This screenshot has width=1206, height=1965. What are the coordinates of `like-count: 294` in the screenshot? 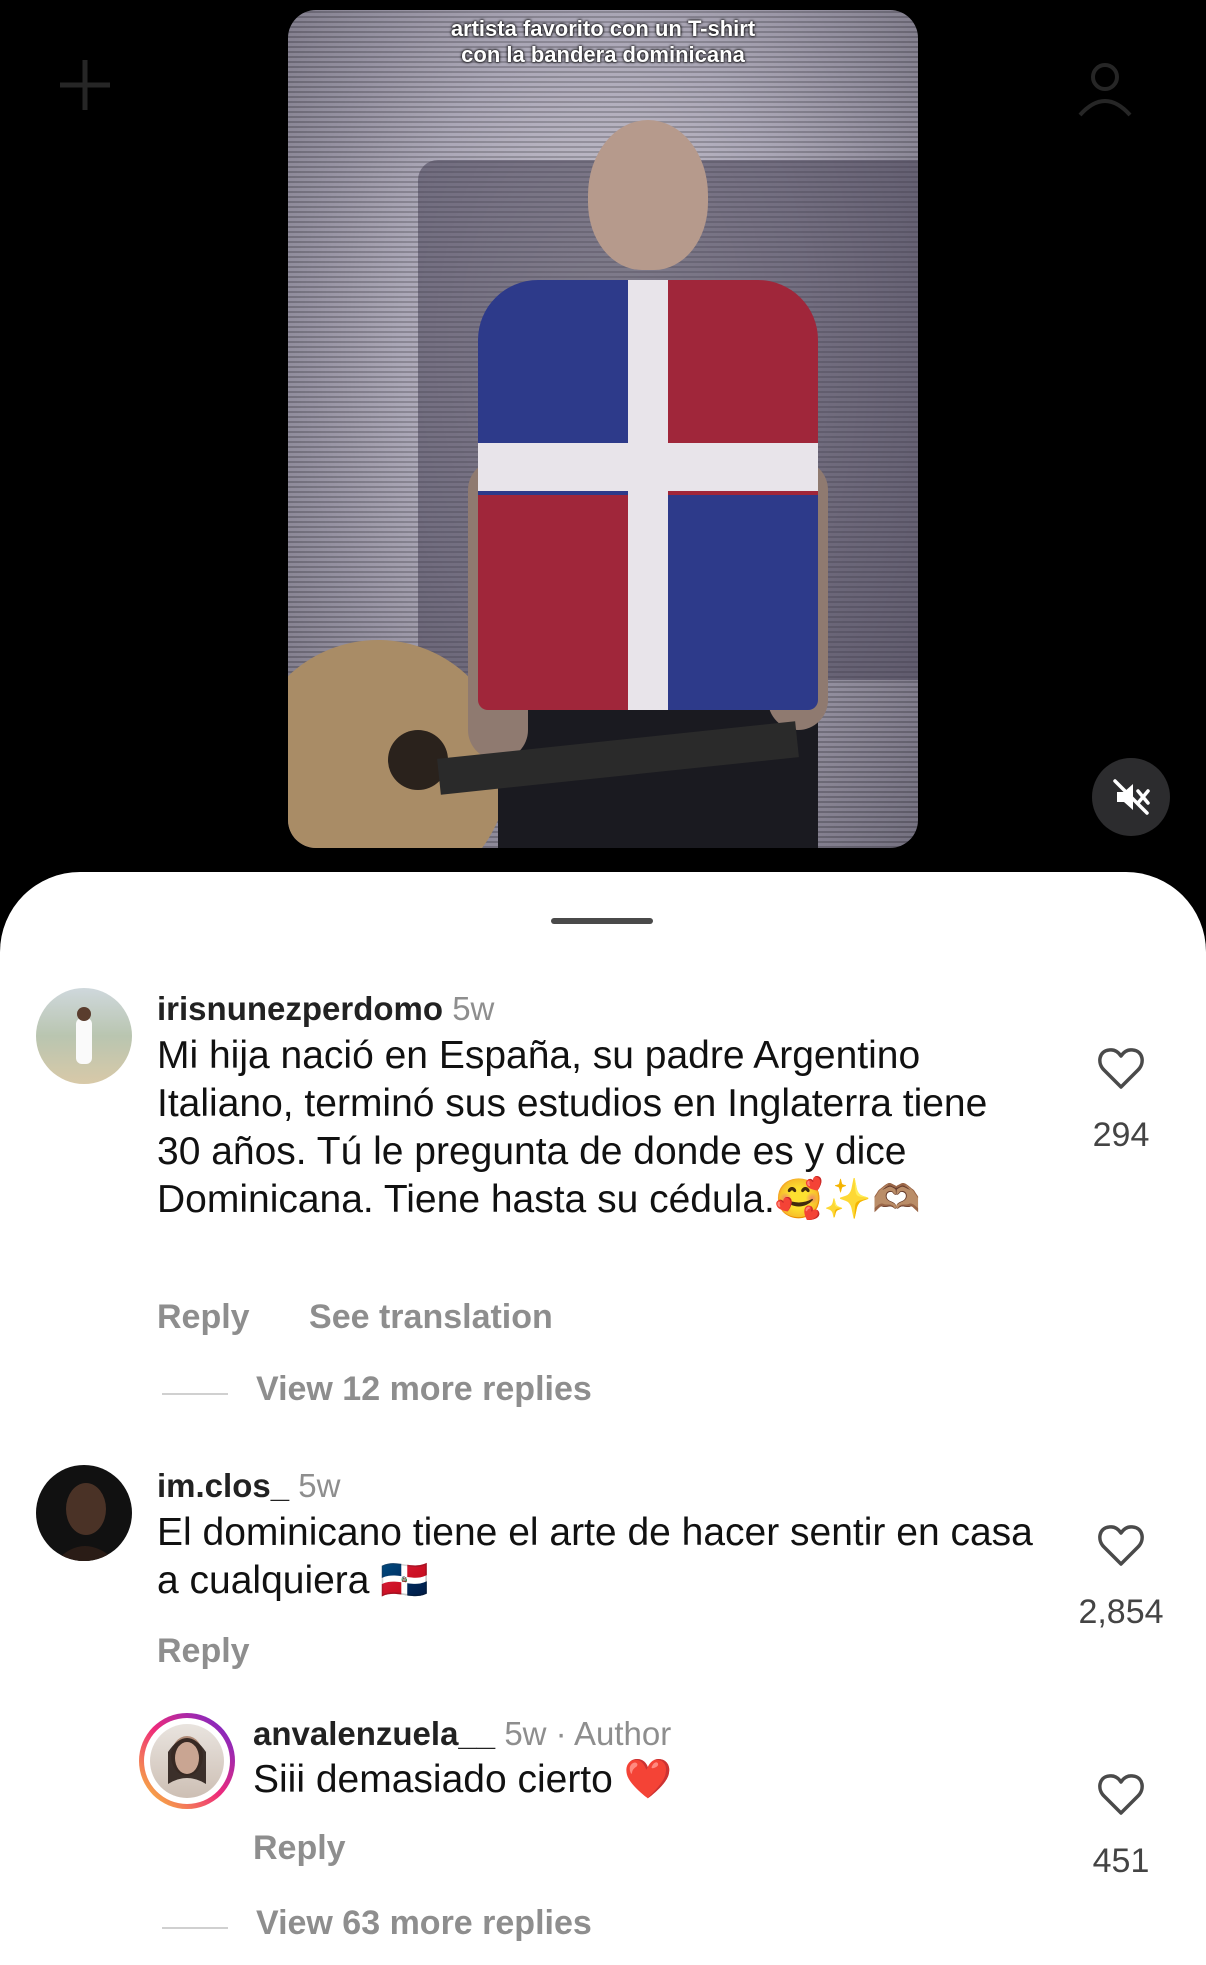 It's located at (1121, 1135).